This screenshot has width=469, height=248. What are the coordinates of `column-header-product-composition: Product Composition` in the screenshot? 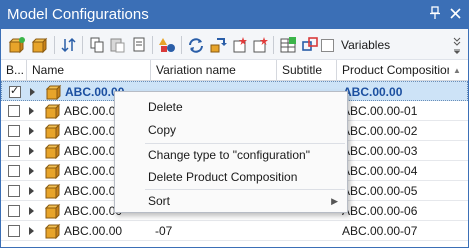 It's located at (393, 70).